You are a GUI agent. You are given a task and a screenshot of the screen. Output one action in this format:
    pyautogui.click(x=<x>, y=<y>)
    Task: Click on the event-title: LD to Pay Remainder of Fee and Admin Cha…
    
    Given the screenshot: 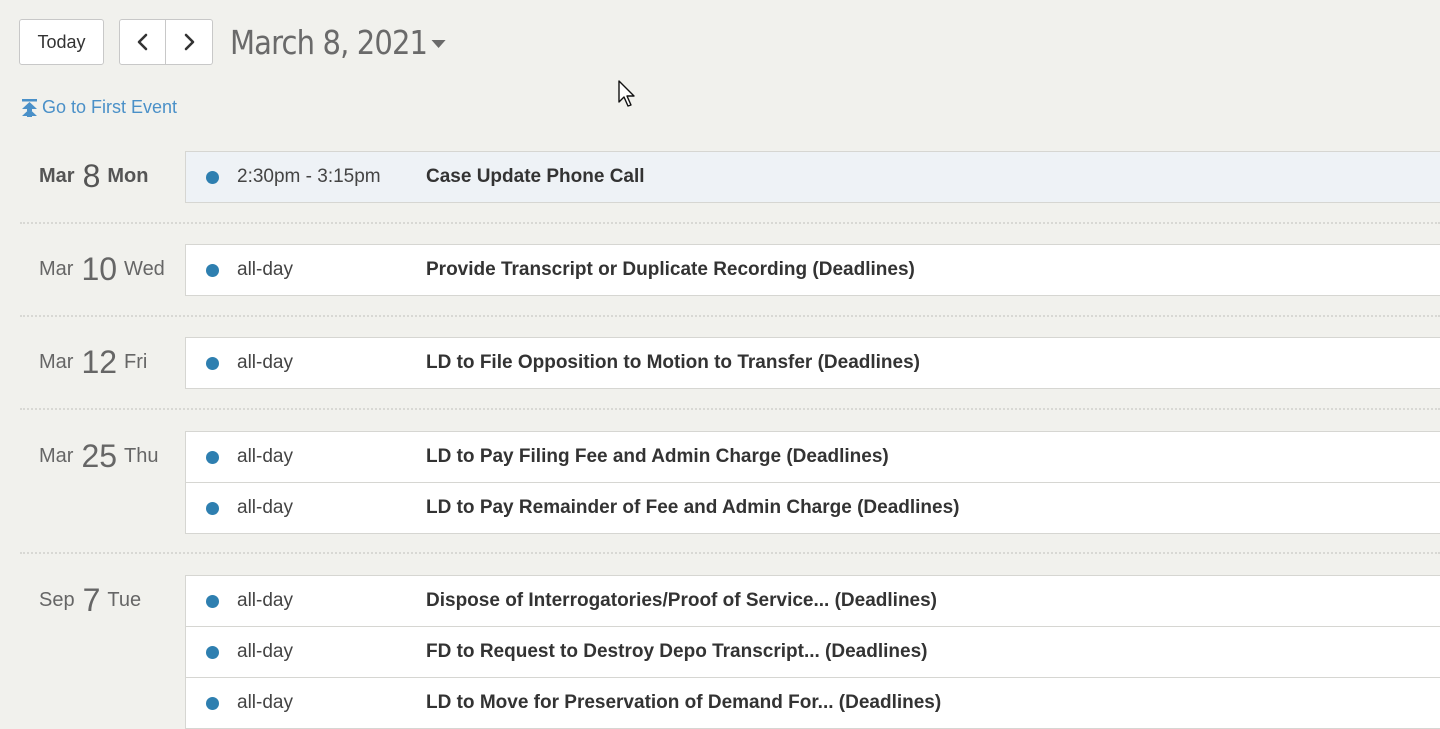 What is the action you would take?
    pyautogui.click(x=693, y=507)
    